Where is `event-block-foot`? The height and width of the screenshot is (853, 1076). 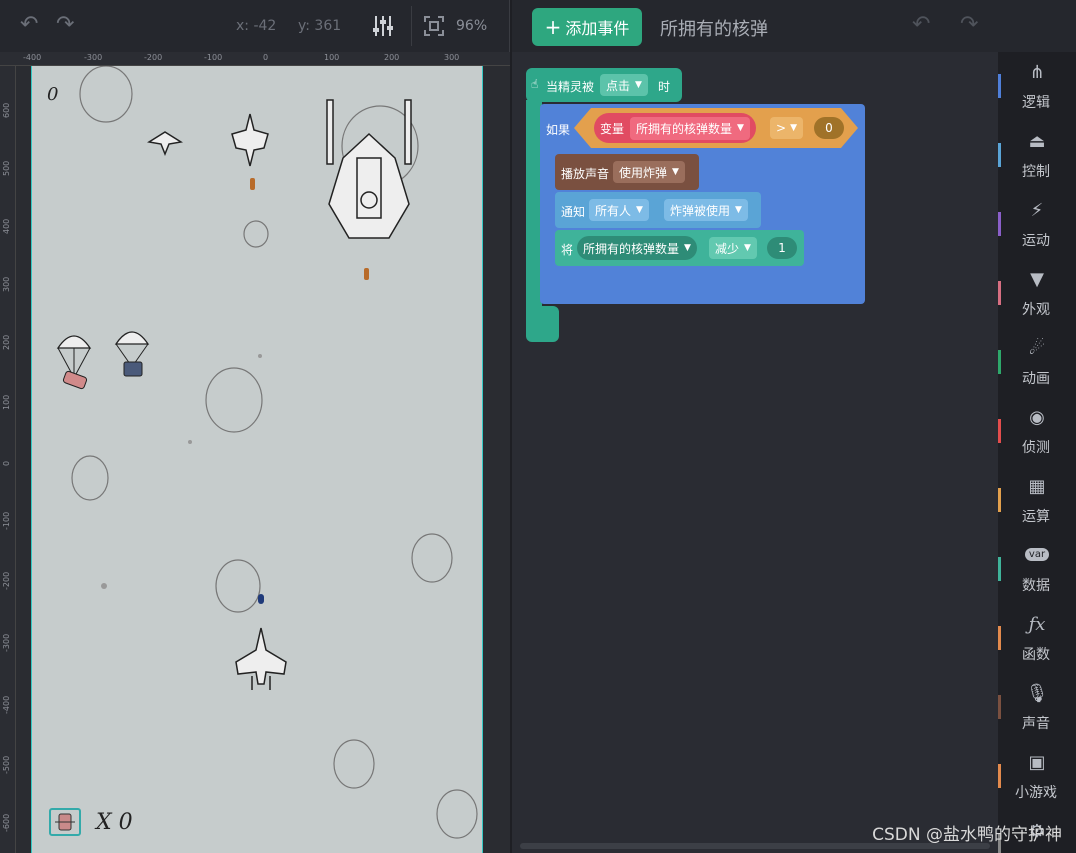 event-block-foot is located at coordinates (542, 324).